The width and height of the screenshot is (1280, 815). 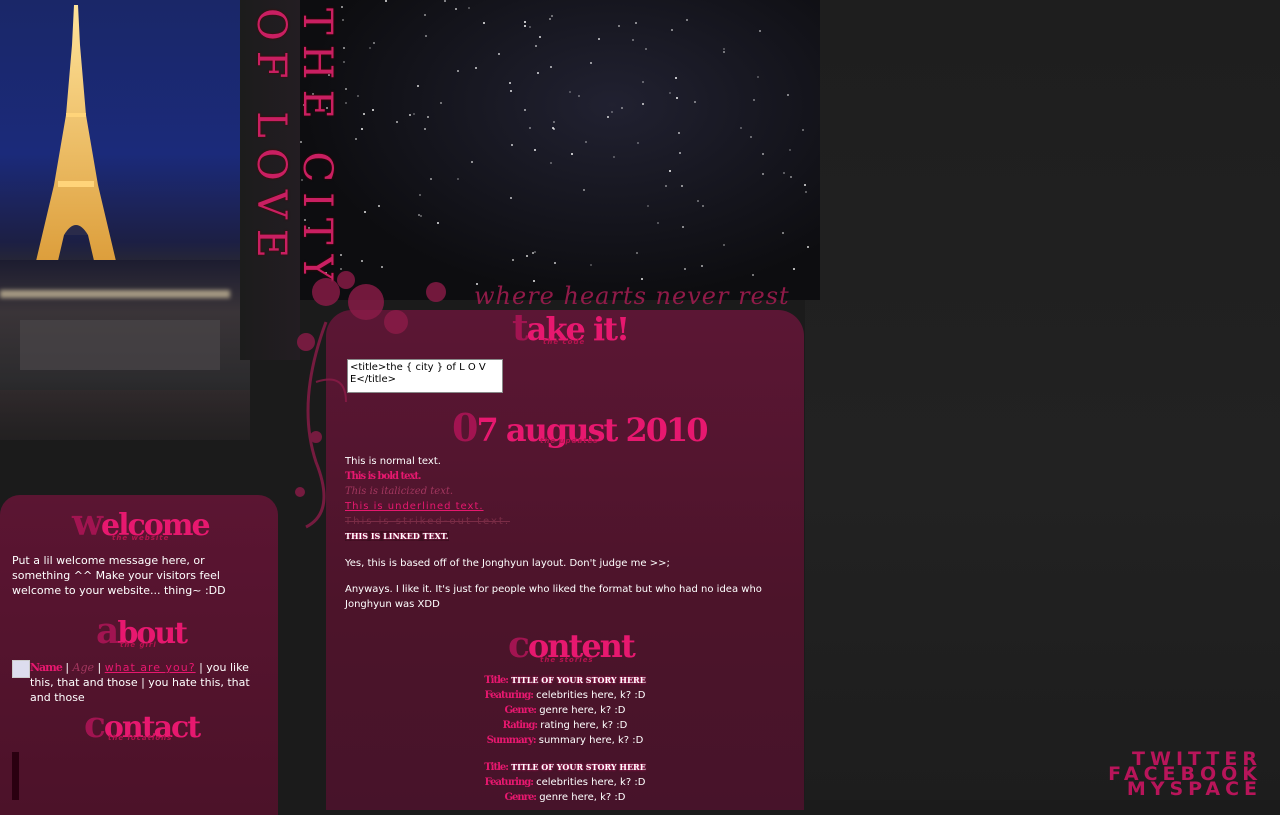 What do you see at coordinates (560, 150) in the screenshot?
I see `starry-sky` at bounding box center [560, 150].